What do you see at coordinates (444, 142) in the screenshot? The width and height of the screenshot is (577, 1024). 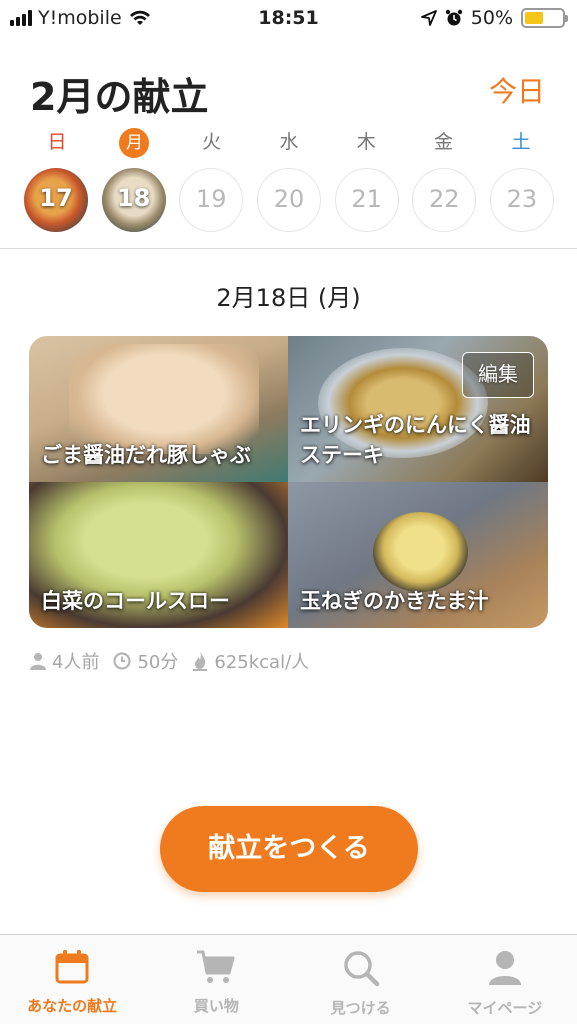 I see `weekday-fri: 金` at bounding box center [444, 142].